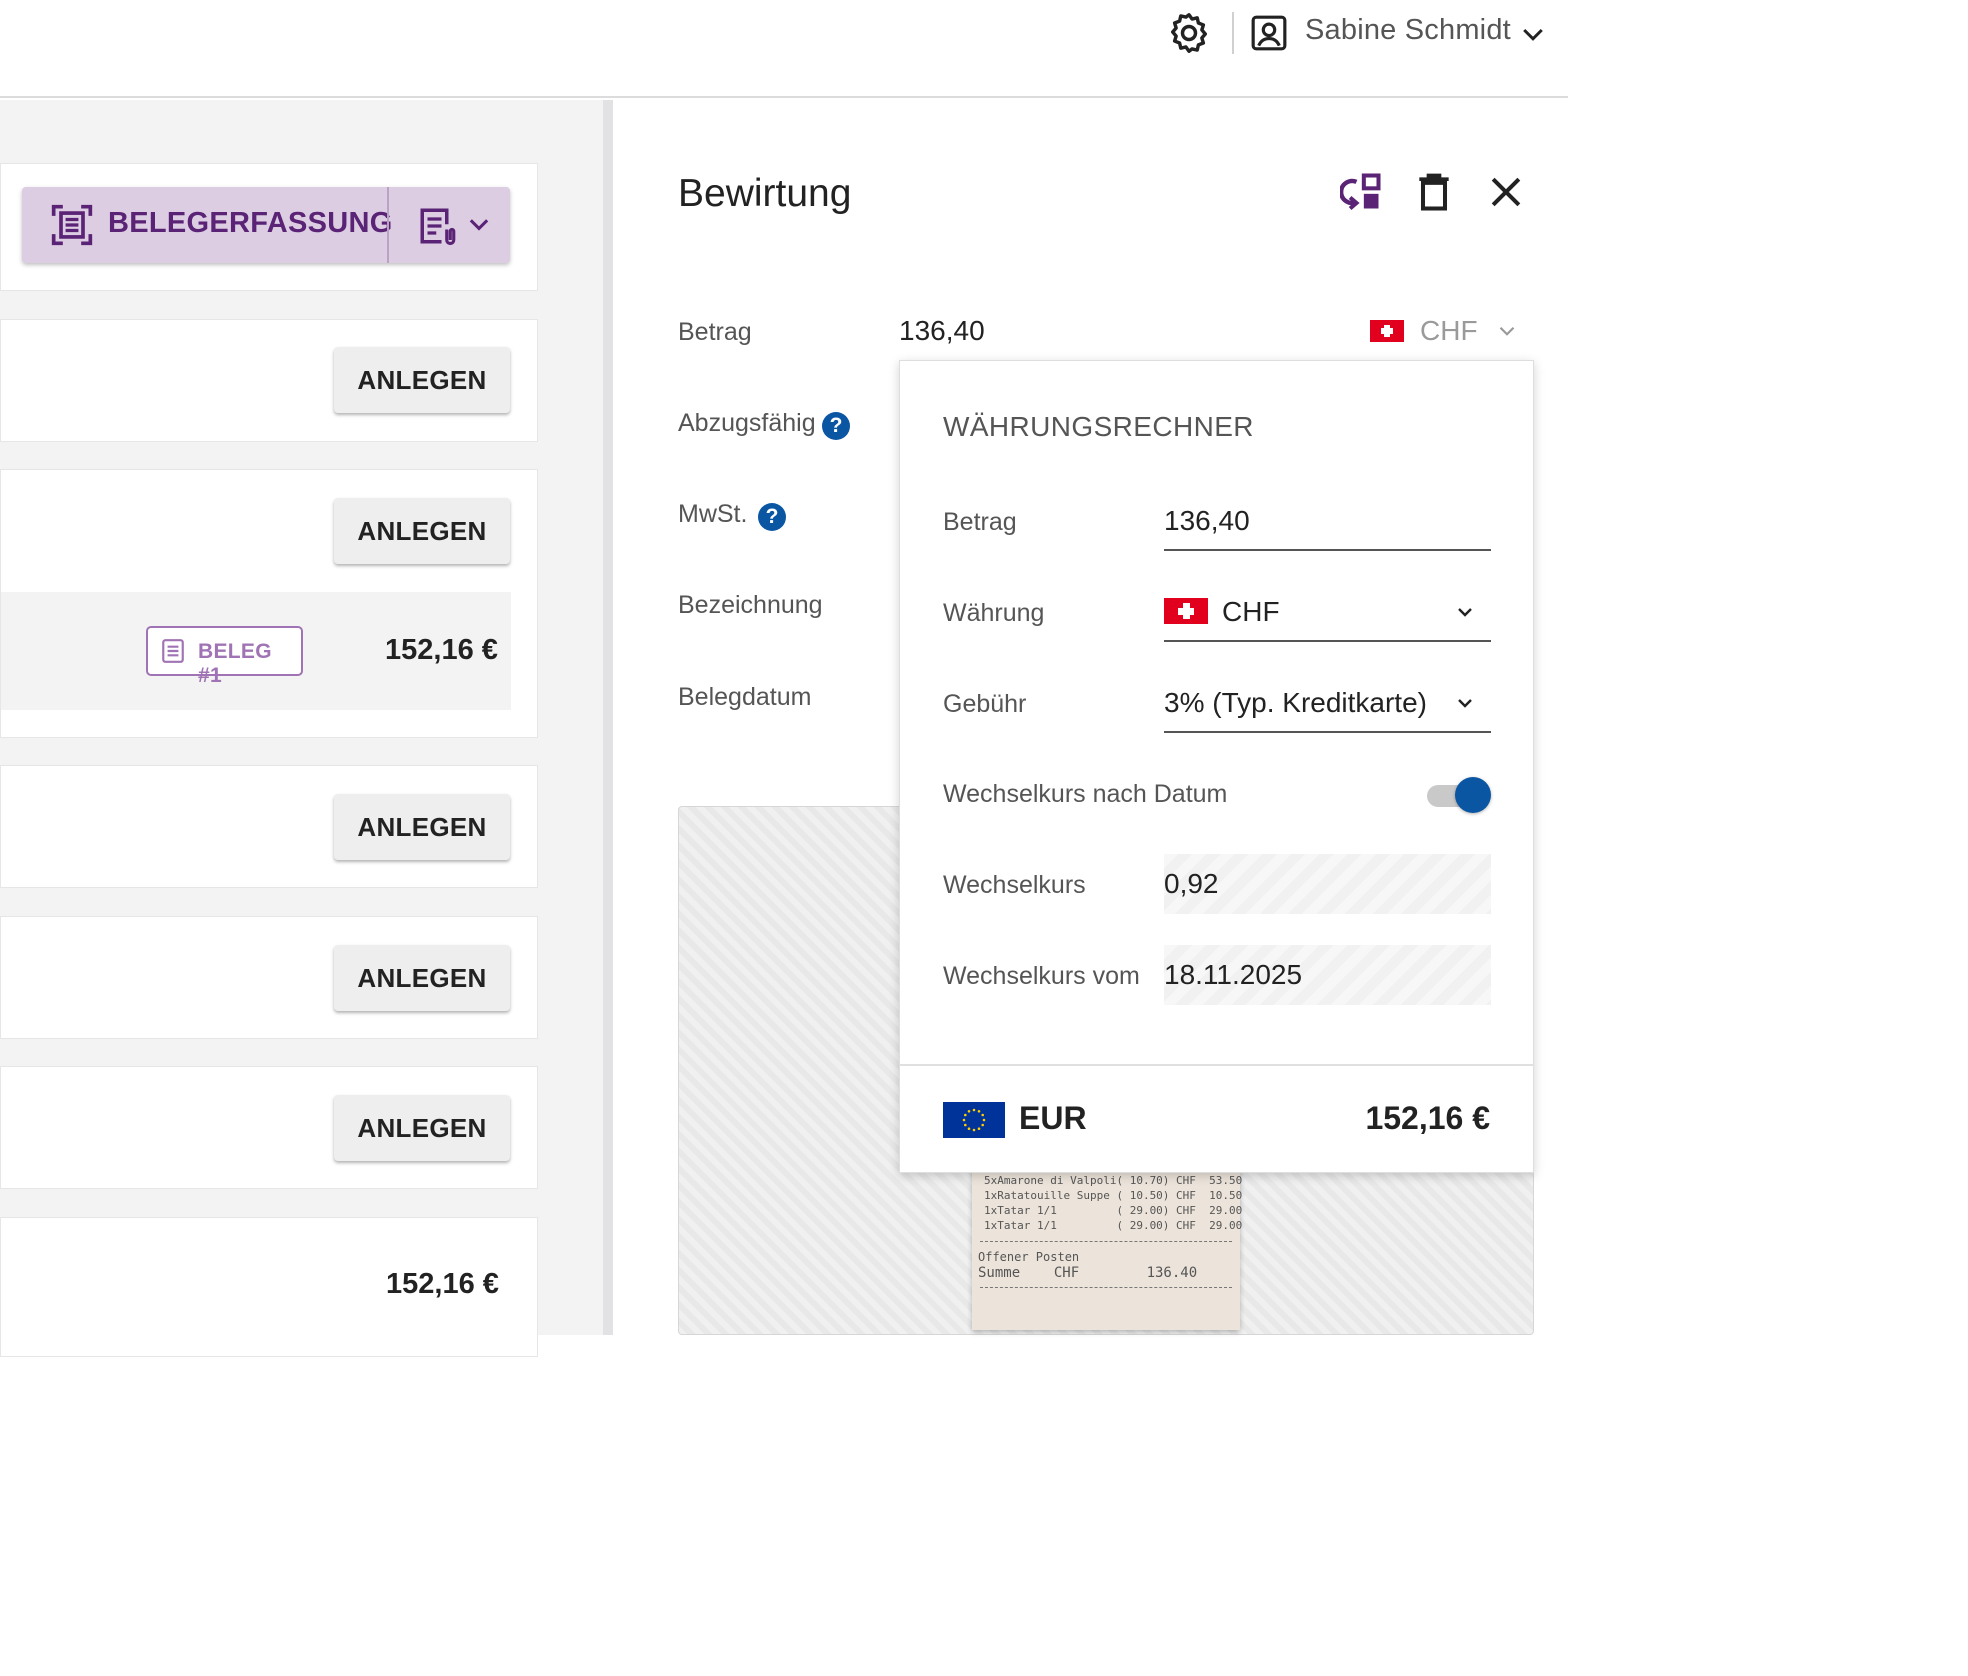 Image resolution: width=1968 pixels, height=1676 pixels. I want to click on converter-label-betrag: Betrag, so click(980, 522).